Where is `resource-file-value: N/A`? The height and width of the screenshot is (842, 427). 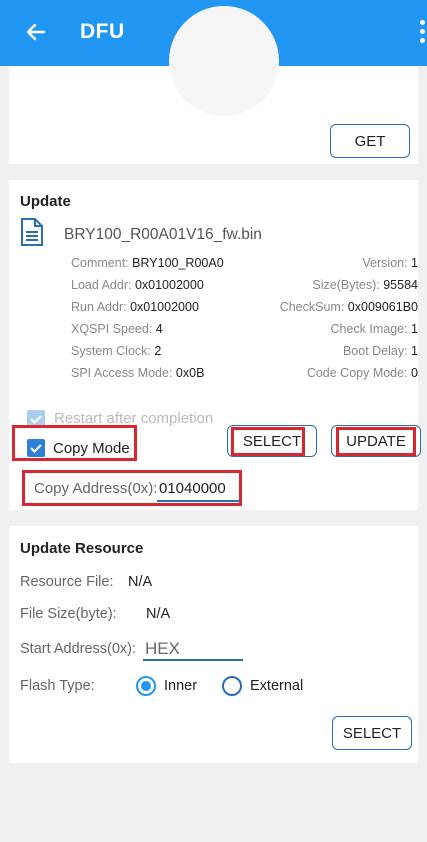 resource-file-value: N/A is located at coordinates (140, 582).